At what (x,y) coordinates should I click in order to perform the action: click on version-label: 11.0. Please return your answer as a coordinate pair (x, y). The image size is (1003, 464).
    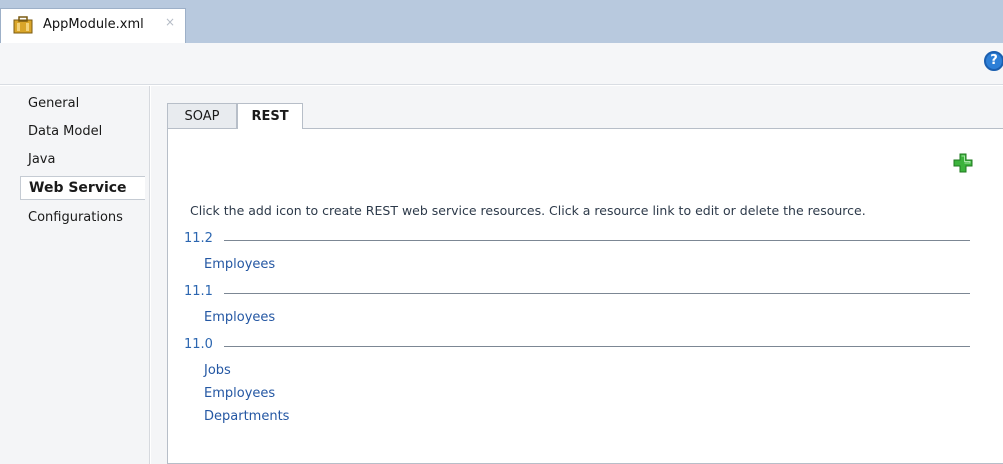
    Looking at the image, I should click on (200, 344).